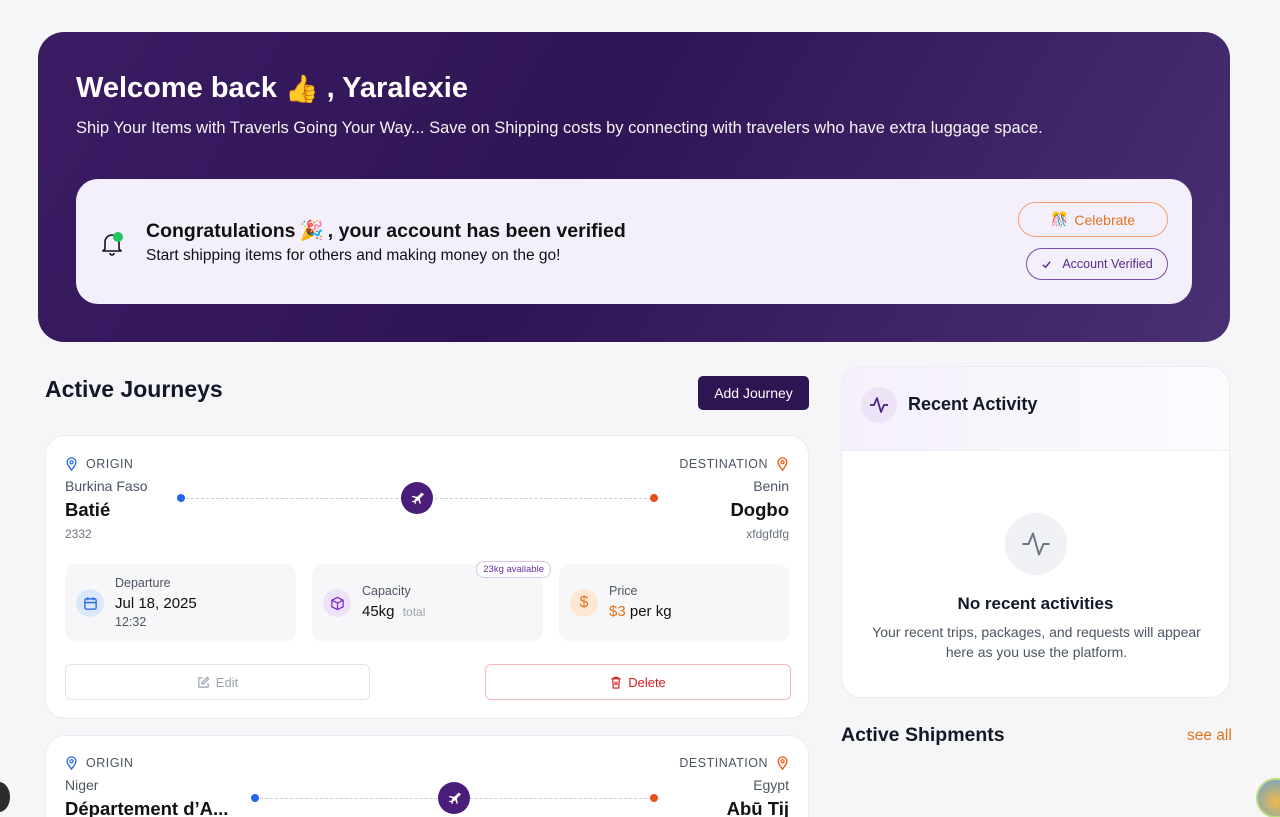 The width and height of the screenshot is (1280, 817). What do you see at coordinates (616, 682) in the screenshot?
I see `trash-icon` at bounding box center [616, 682].